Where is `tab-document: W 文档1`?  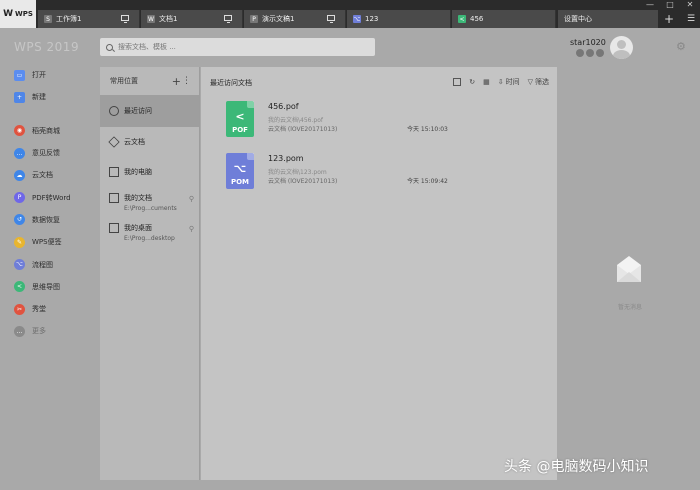
tab-document: W 文档1 is located at coordinates (192, 19).